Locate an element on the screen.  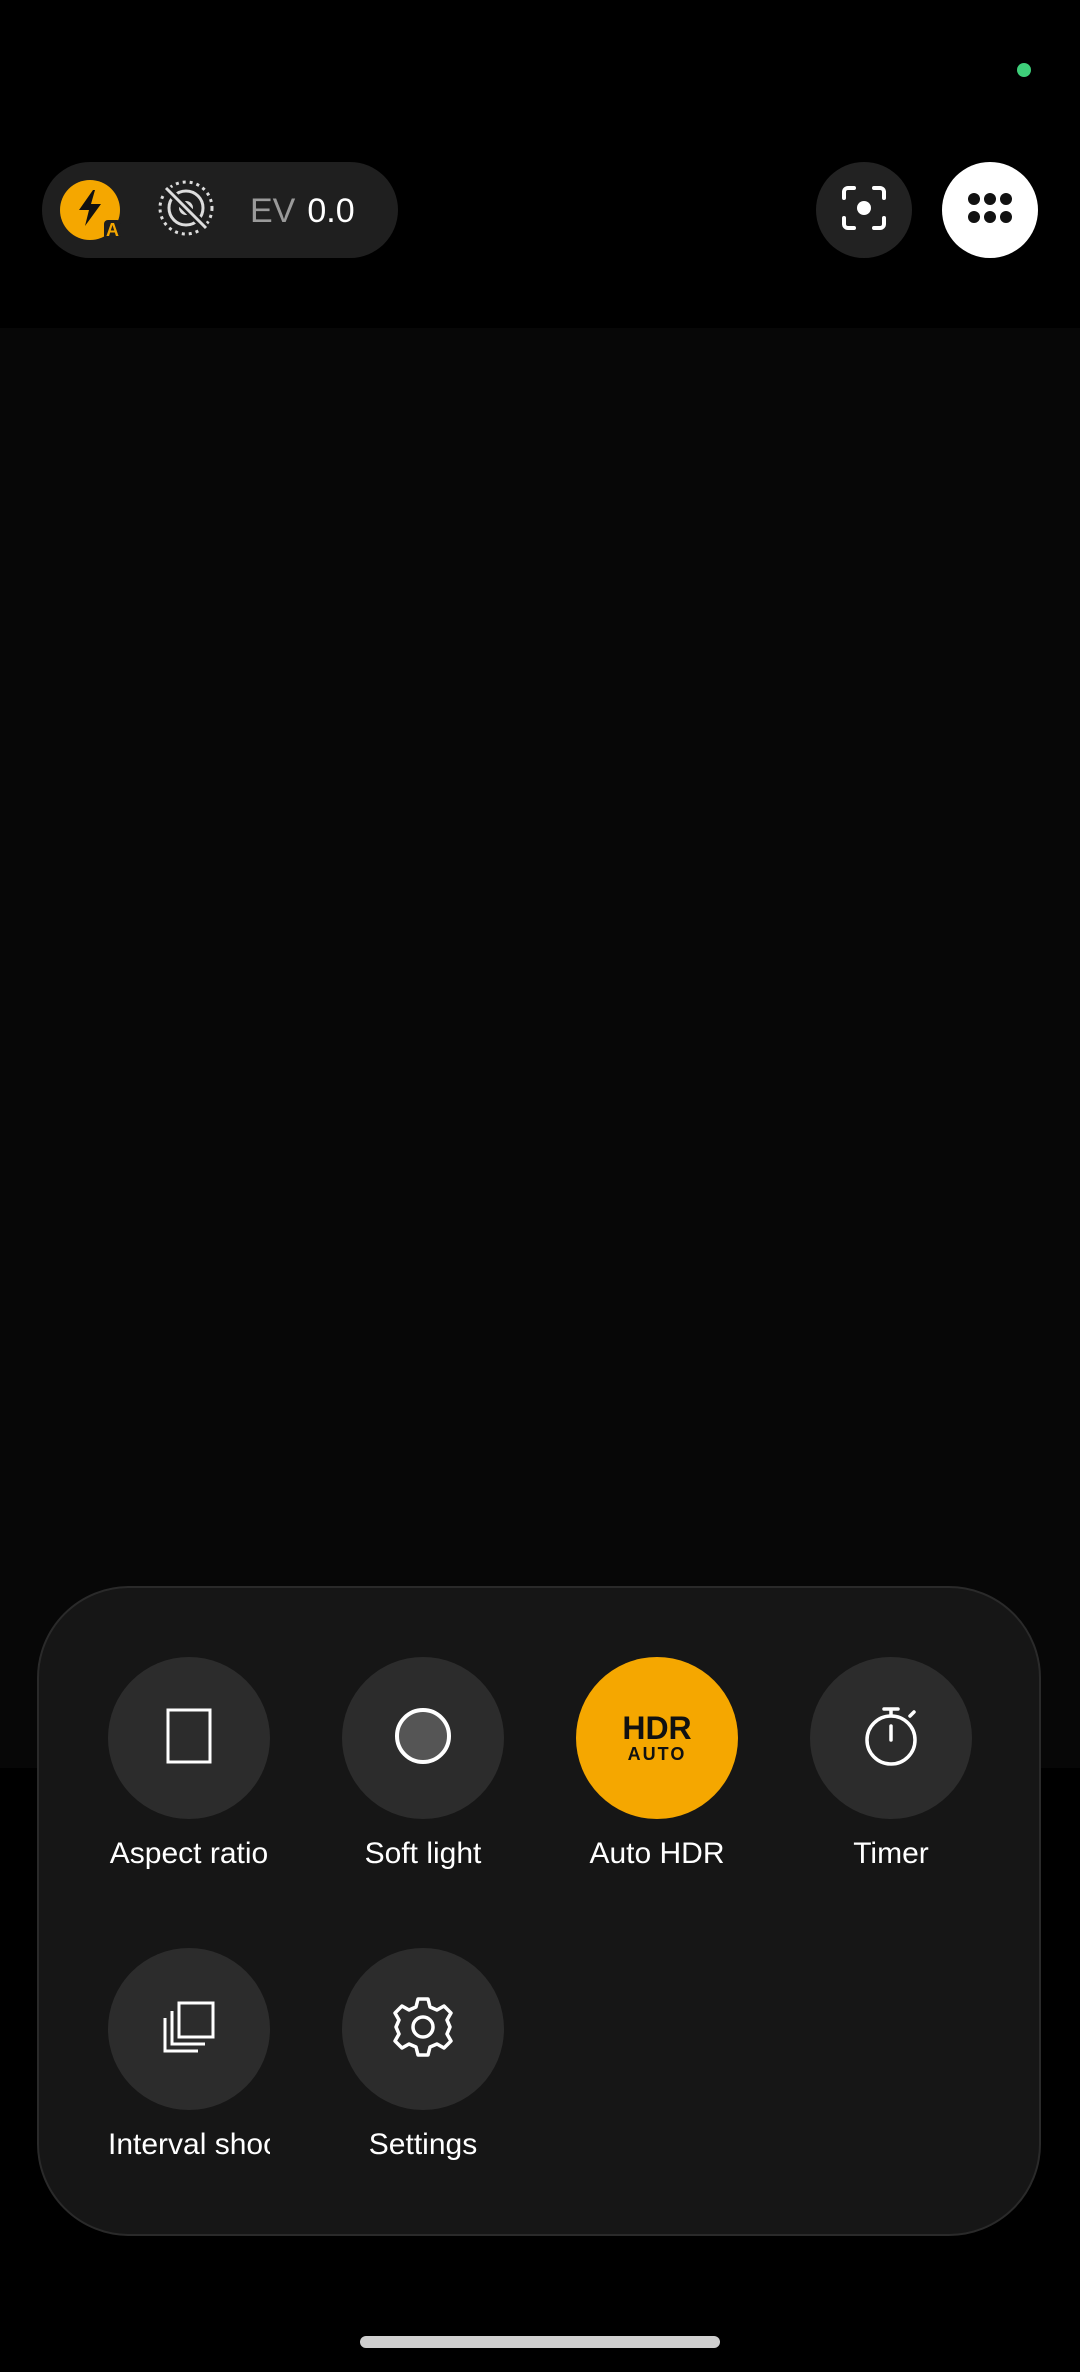
auto-hdr-label: Auto HDR is located at coordinates (657, 1853).